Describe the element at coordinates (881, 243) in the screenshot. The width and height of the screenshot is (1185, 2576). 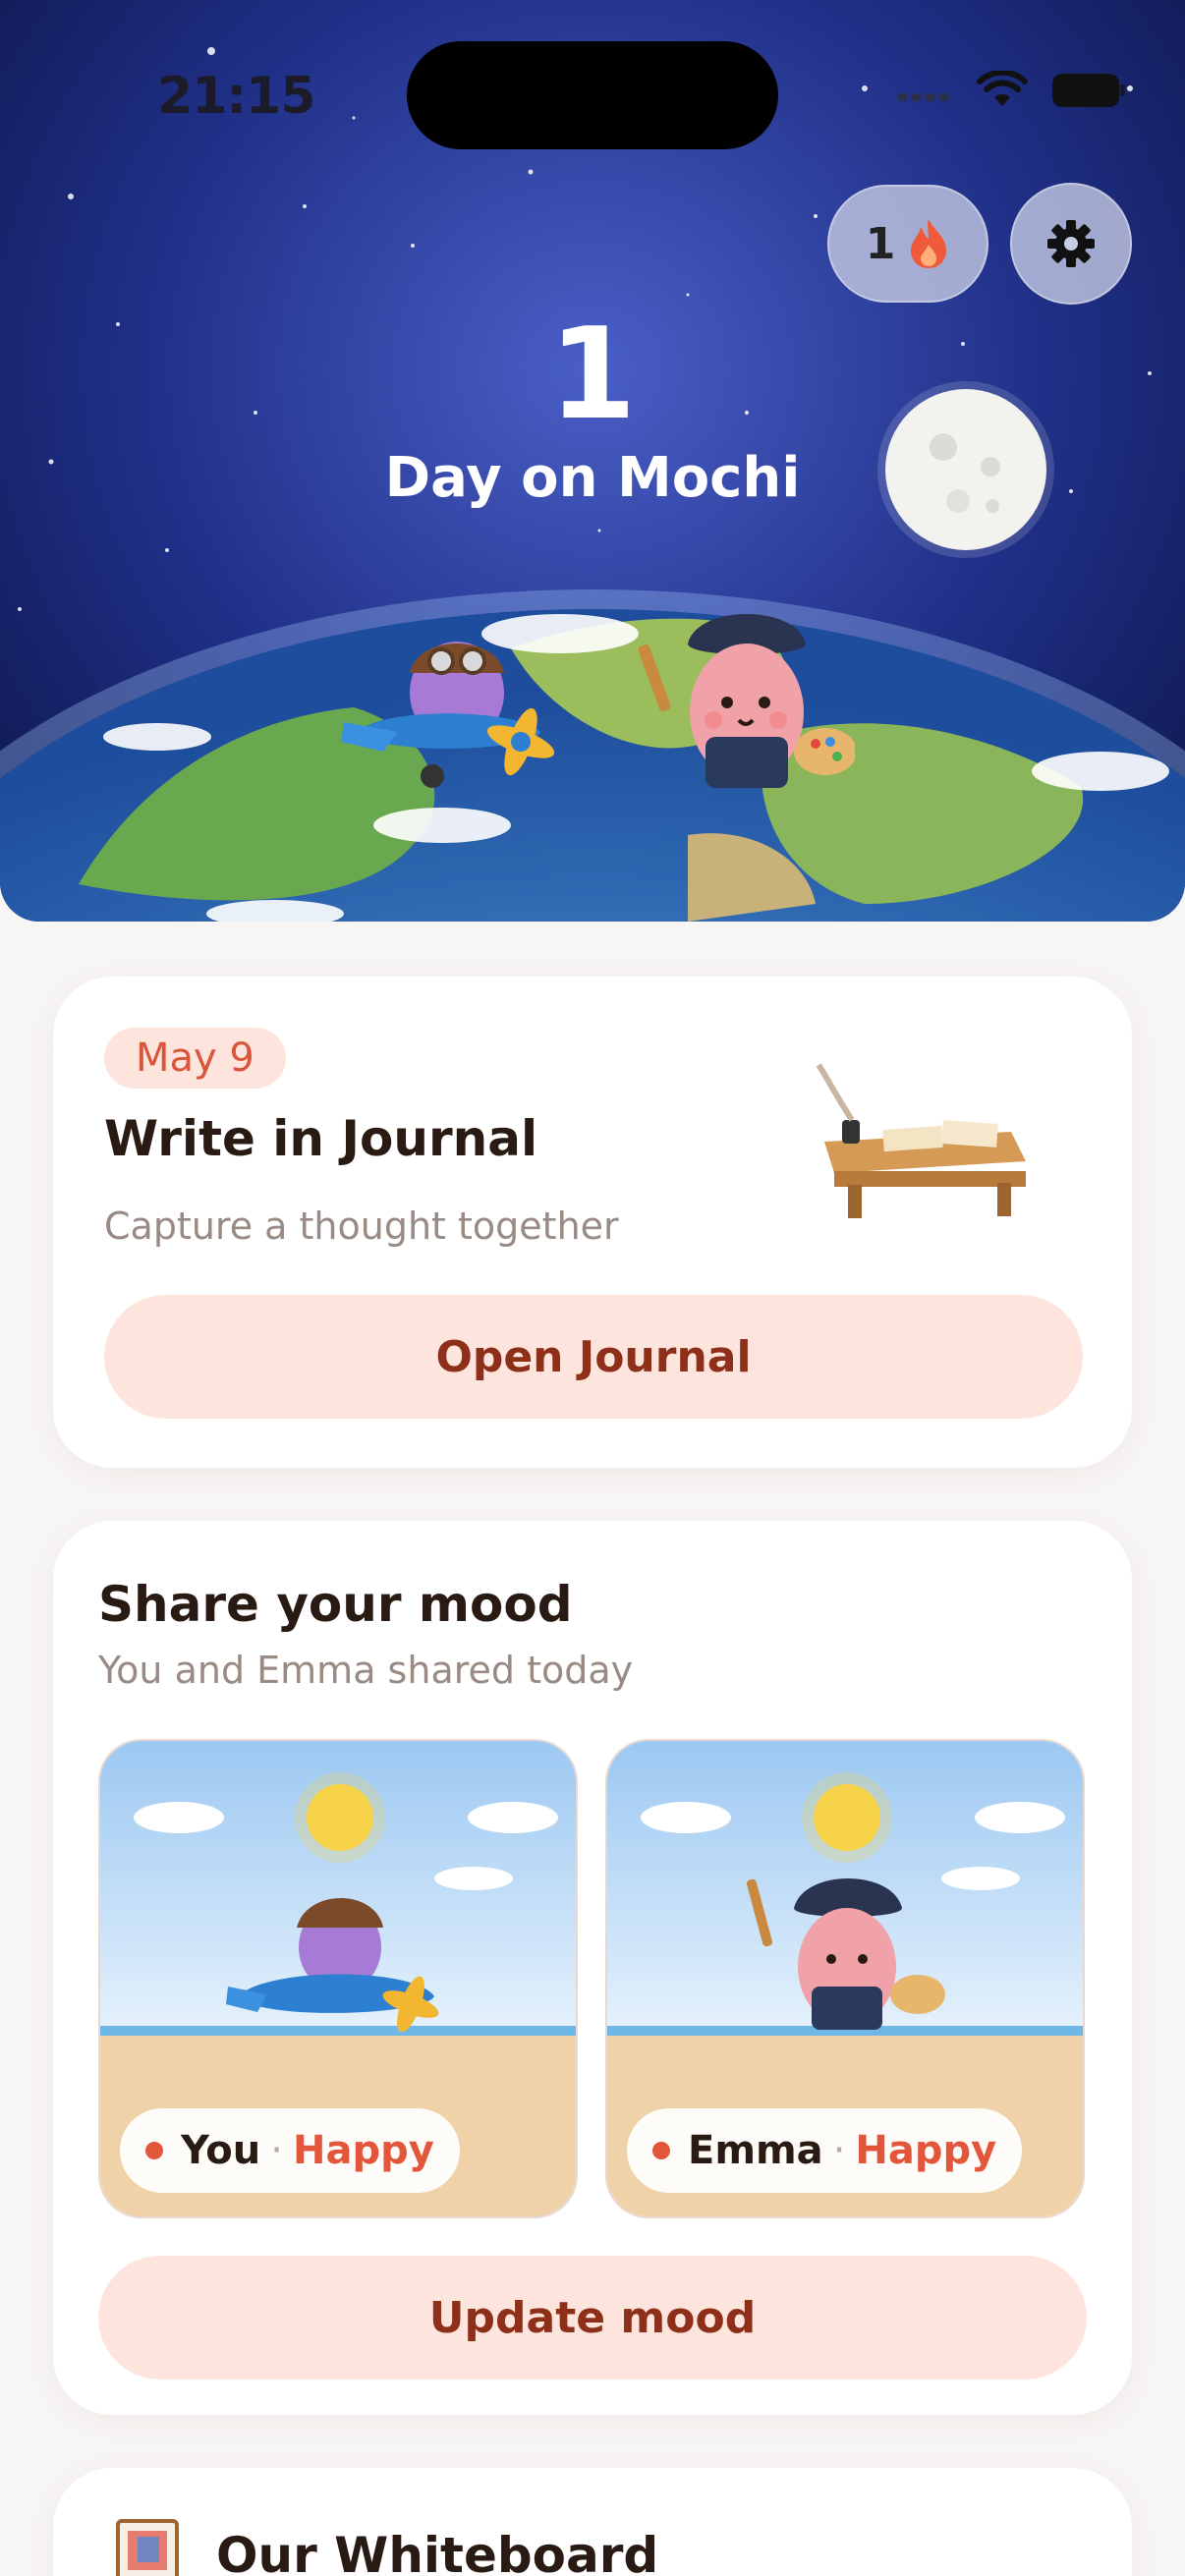
I see `streak-count: 1` at that location.